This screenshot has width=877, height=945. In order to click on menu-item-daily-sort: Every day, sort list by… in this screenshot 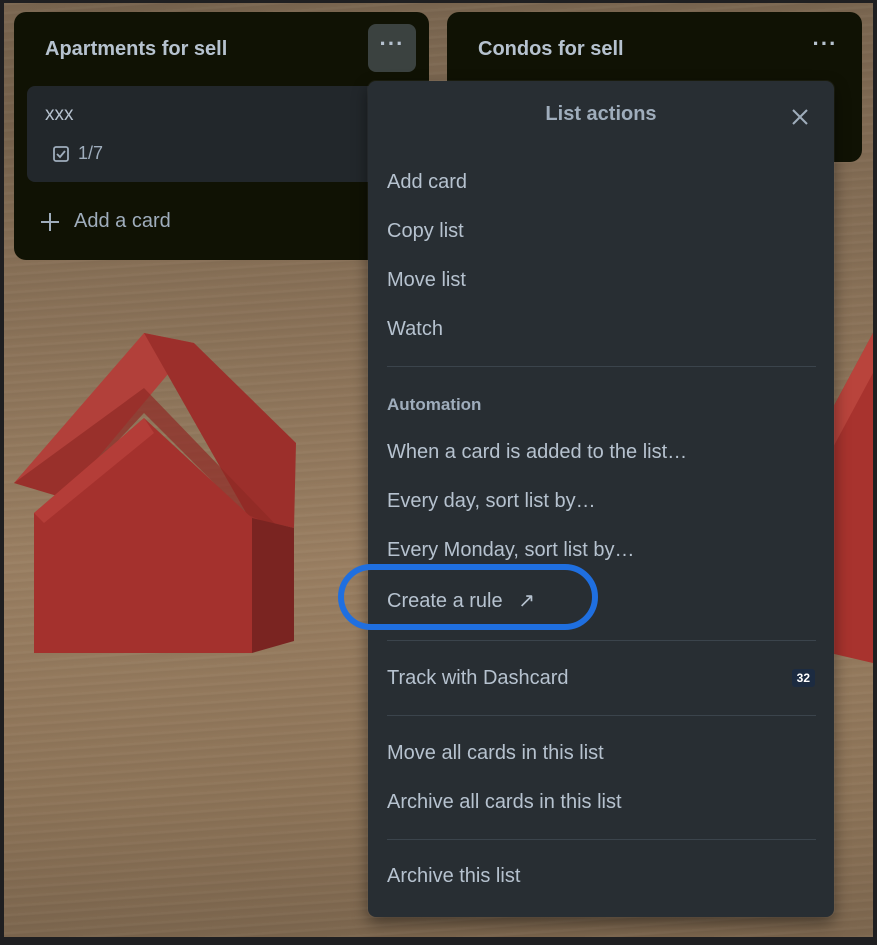, I will do `click(491, 501)`.